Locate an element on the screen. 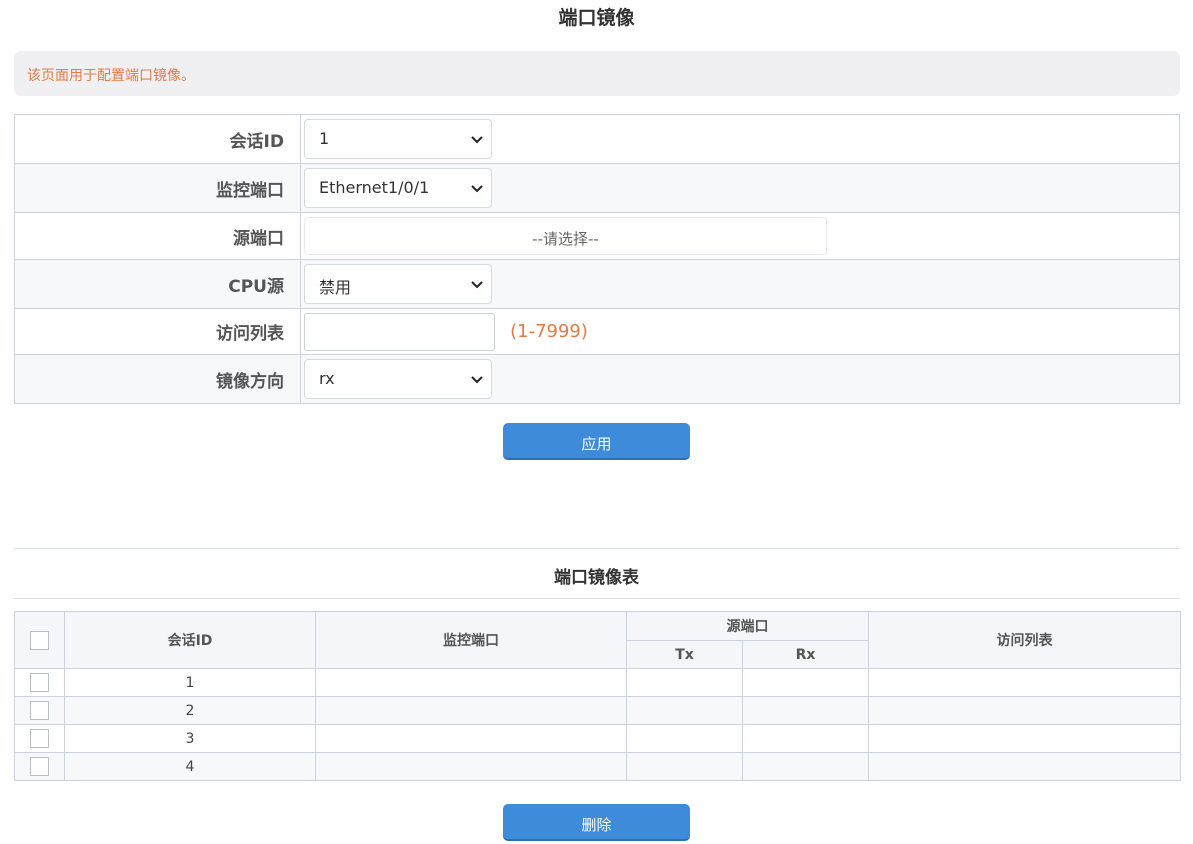 The width and height of the screenshot is (1193, 844). row-session-id: 3 is located at coordinates (190, 738).